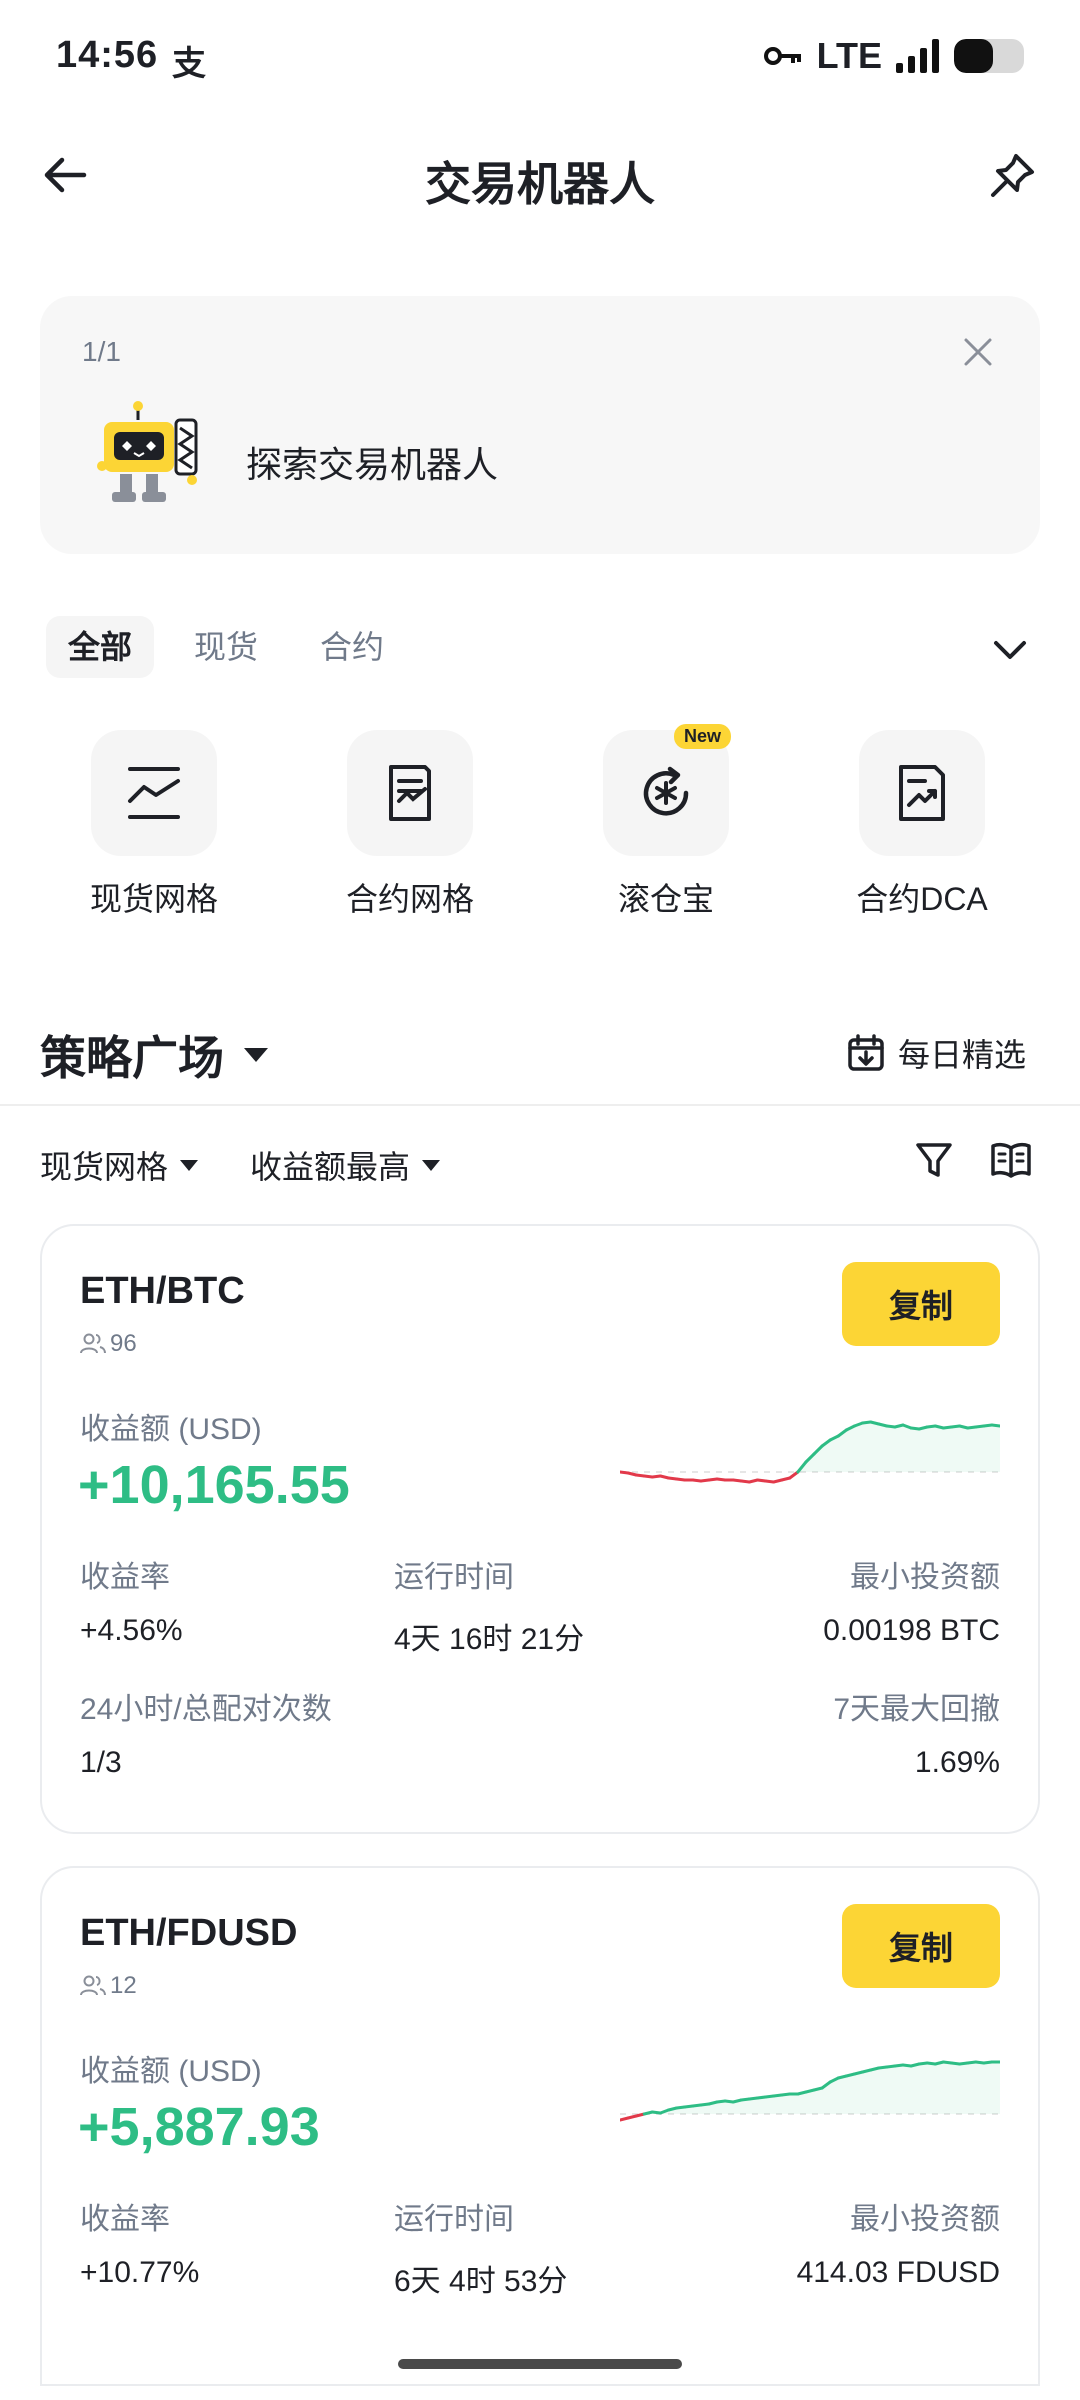 Image resolution: width=1080 pixels, height=2400 pixels. Describe the element at coordinates (849, 55) in the screenshot. I see `network-type: LTE` at that location.